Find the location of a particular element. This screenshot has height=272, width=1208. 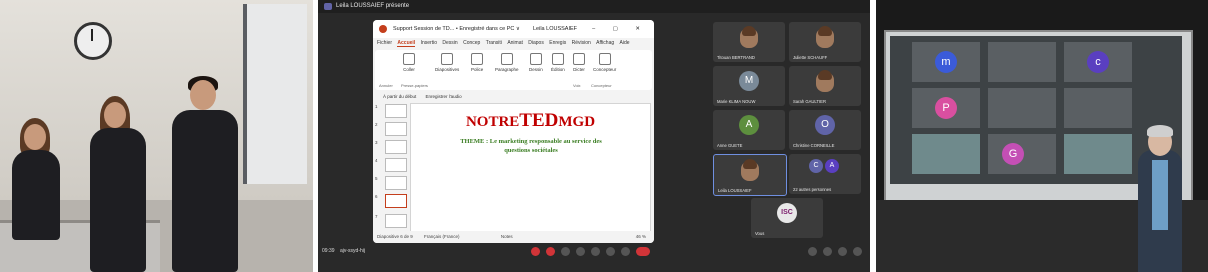

participant-tile: Juliette SCHAUFF is located at coordinates (825, 42).